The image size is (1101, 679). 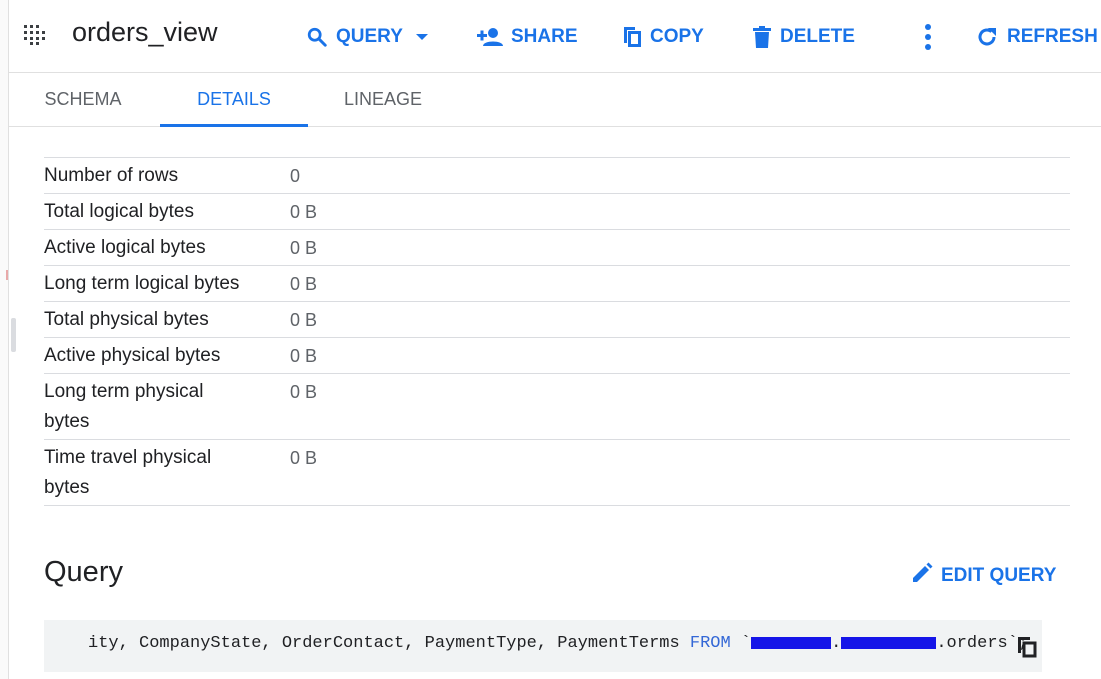 What do you see at coordinates (119, 211) in the screenshot?
I see `row-label: Total logical bytes` at bounding box center [119, 211].